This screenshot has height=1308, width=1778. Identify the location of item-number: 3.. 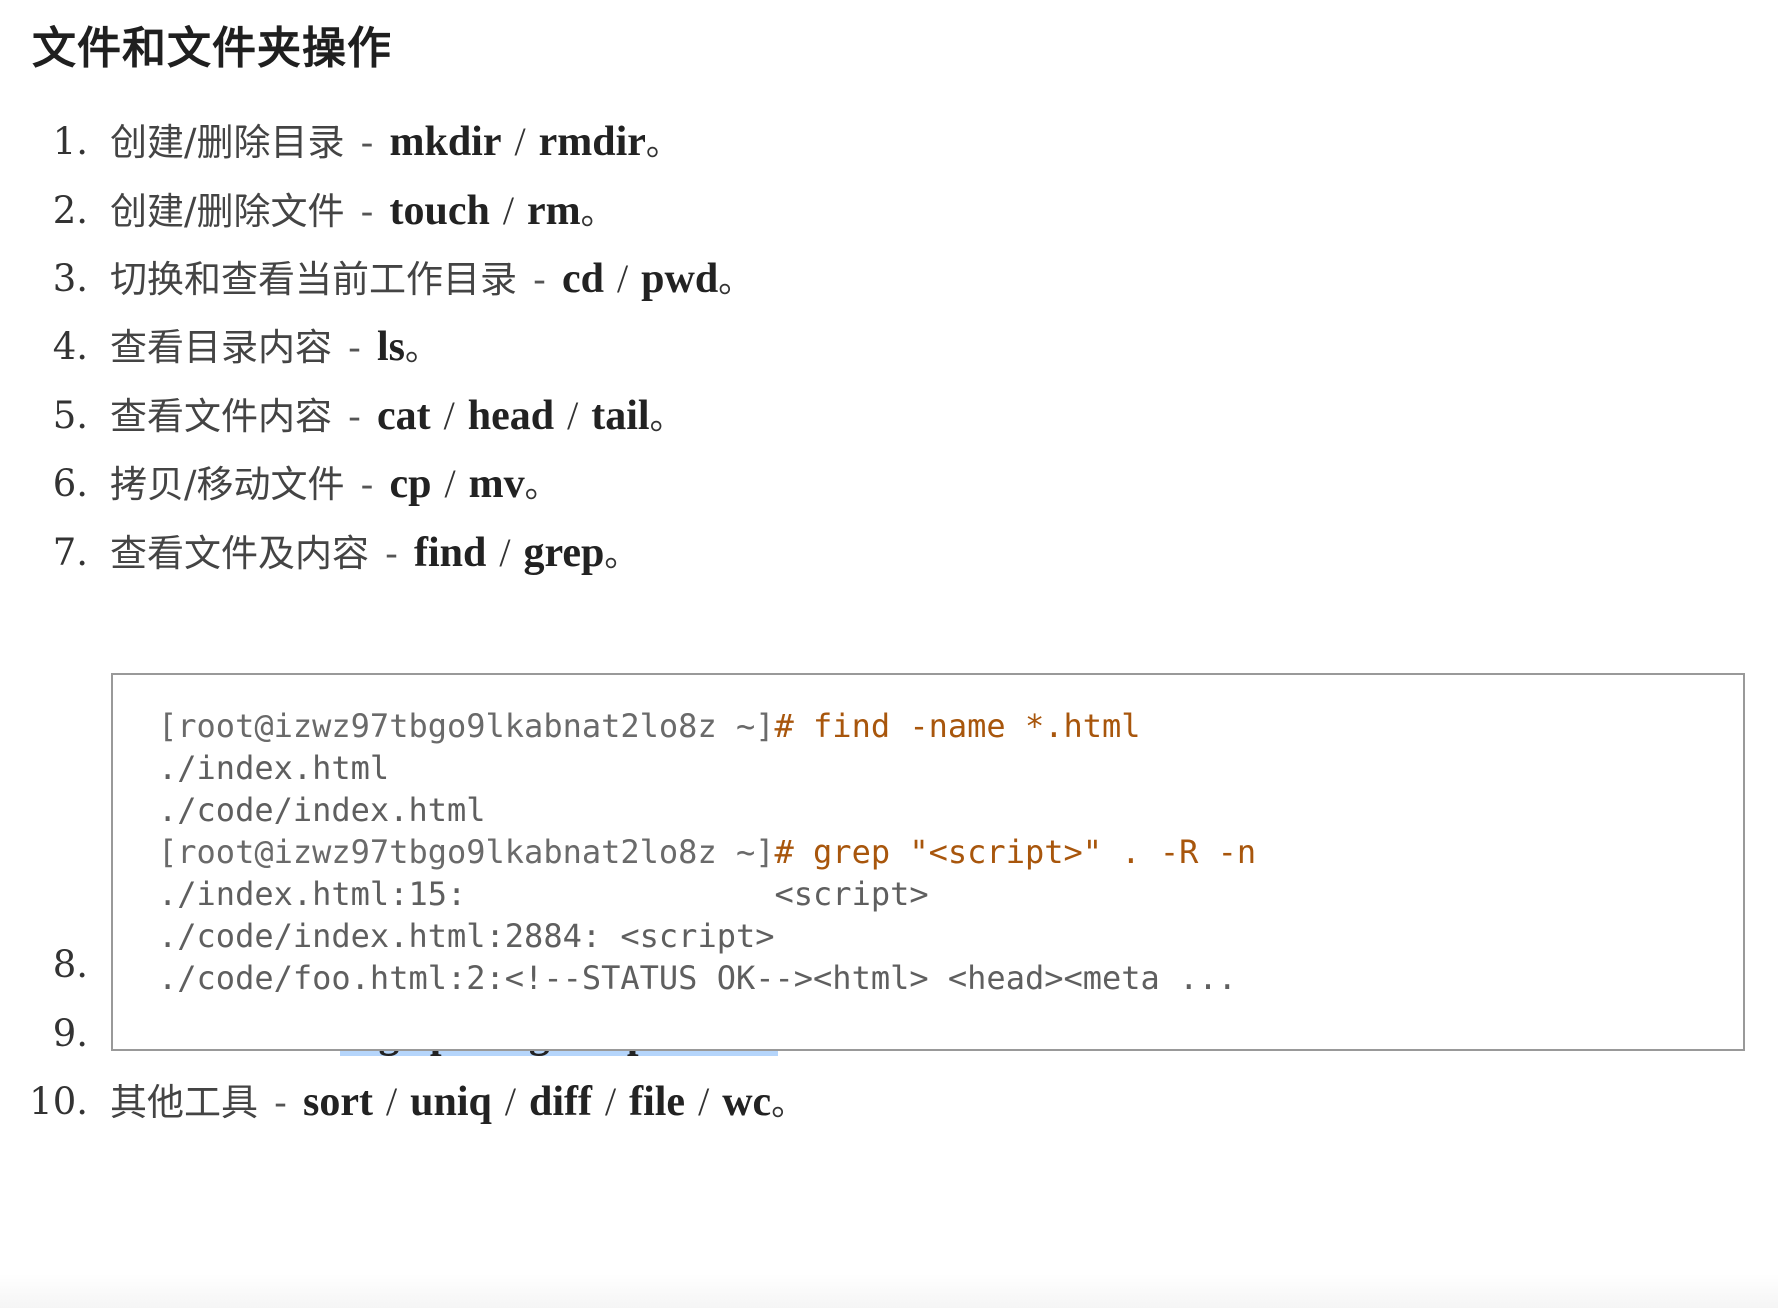
(70, 278).